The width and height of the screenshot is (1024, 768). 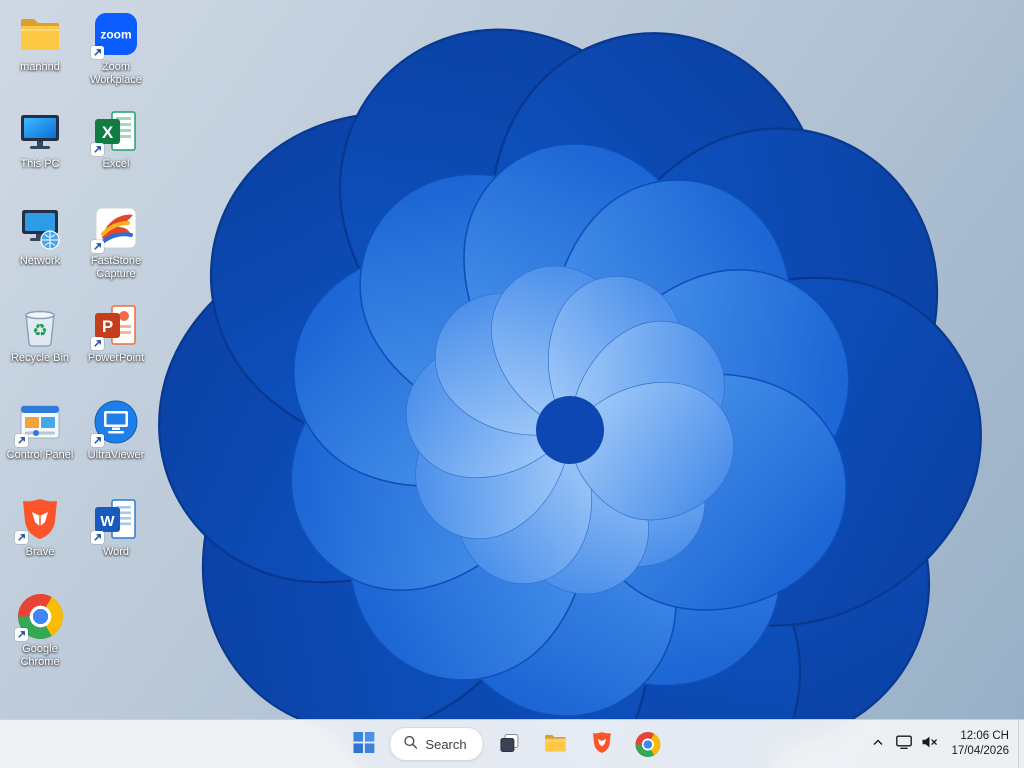 I want to click on desktop-icon-faststone-capture: FastStone Capture, so click(x=116, y=248).